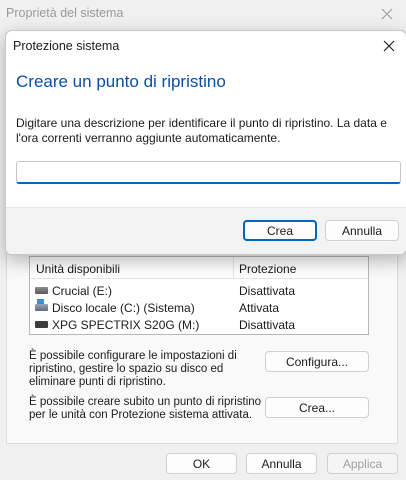 The height and width of the screenshot is (480, 406). What do you see at coordinates (201, 463) in the screenshot?
I see `ok-button: OK` at bounding box center [201, 463].